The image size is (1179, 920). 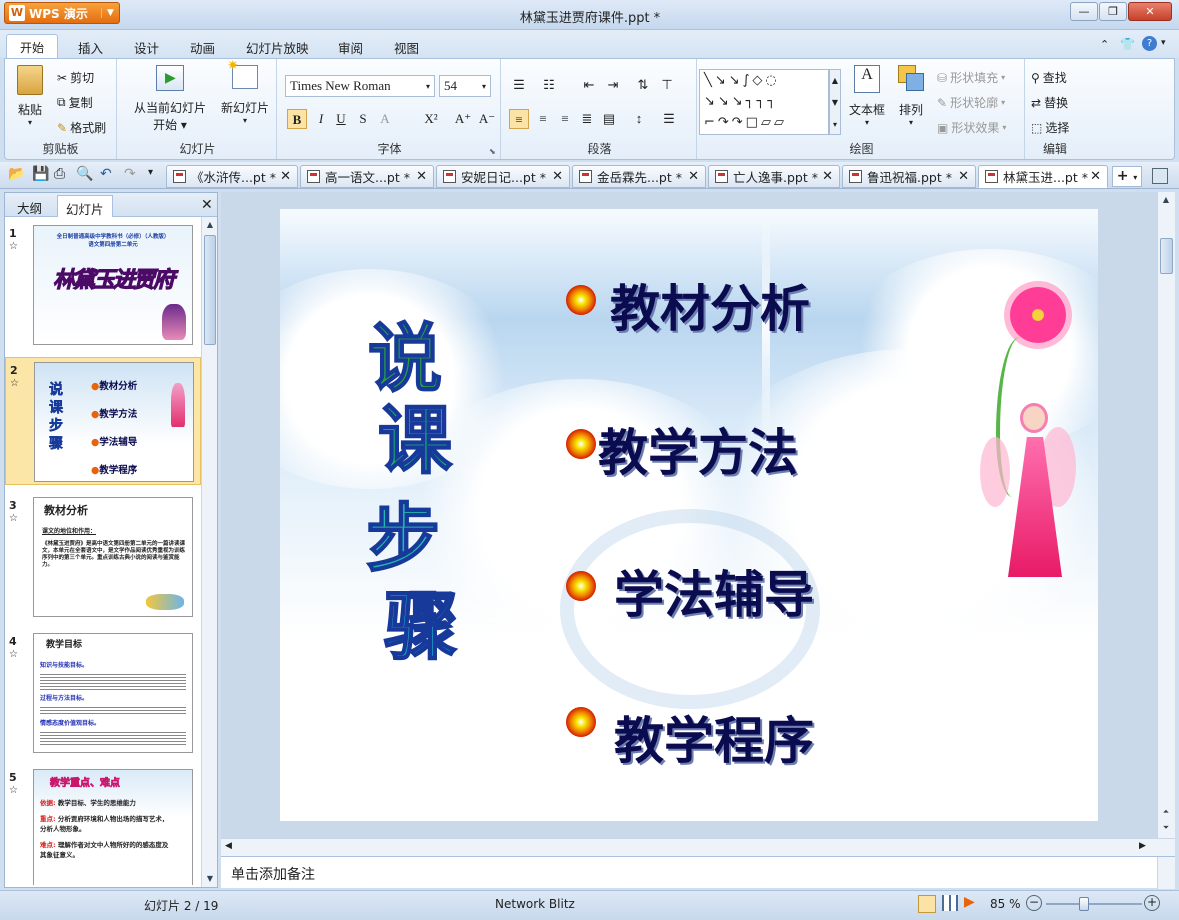 What do you see at coordinates (207, 205) in the screenshot?
I see `close-panel-icon: ✕` at bounding box center [207, 205].